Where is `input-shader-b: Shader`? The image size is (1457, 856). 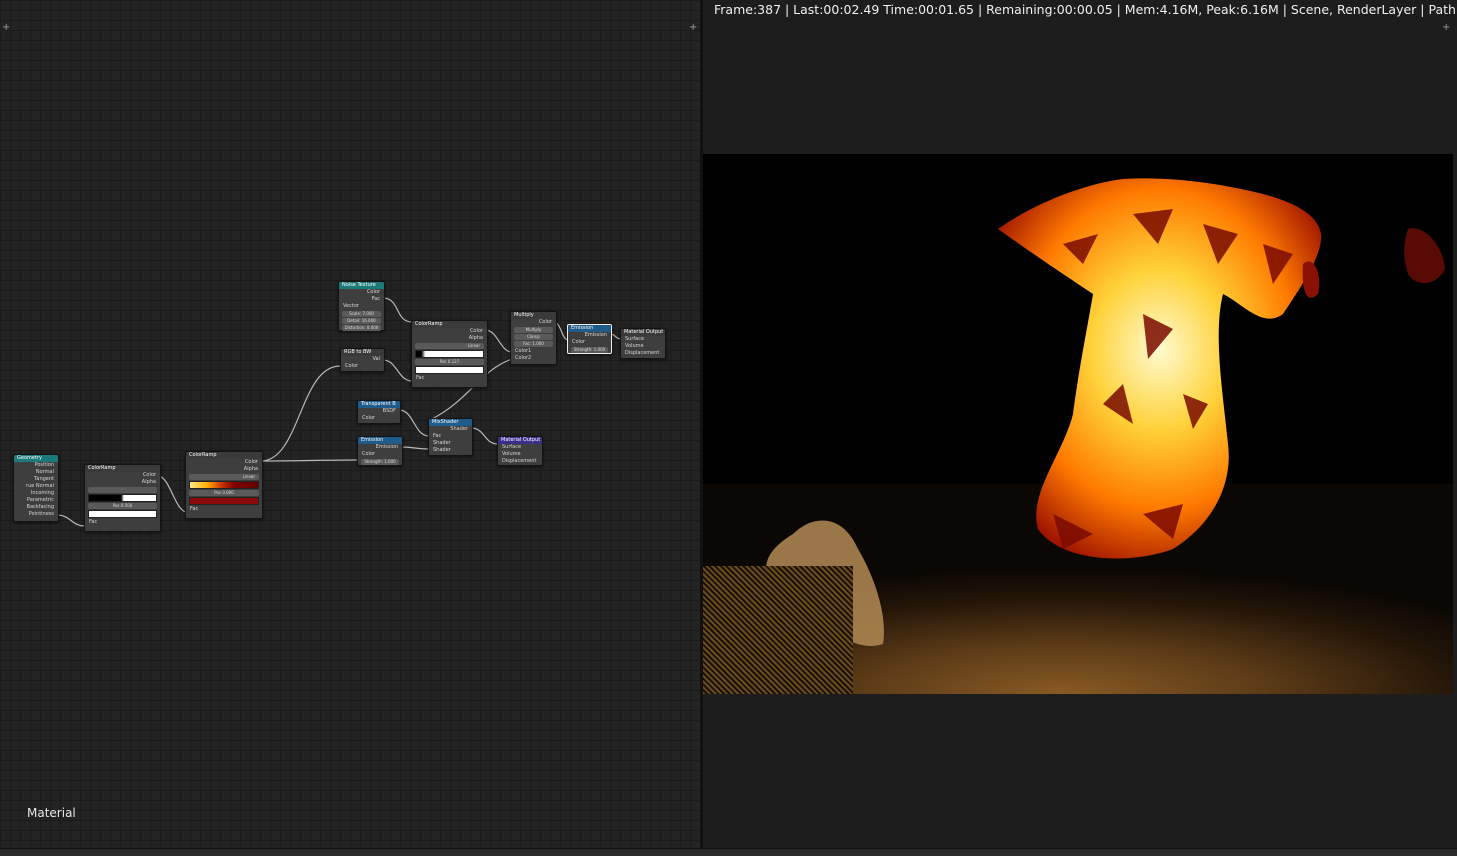 input-shader-b: Shader is located at coordinates (442, 450).